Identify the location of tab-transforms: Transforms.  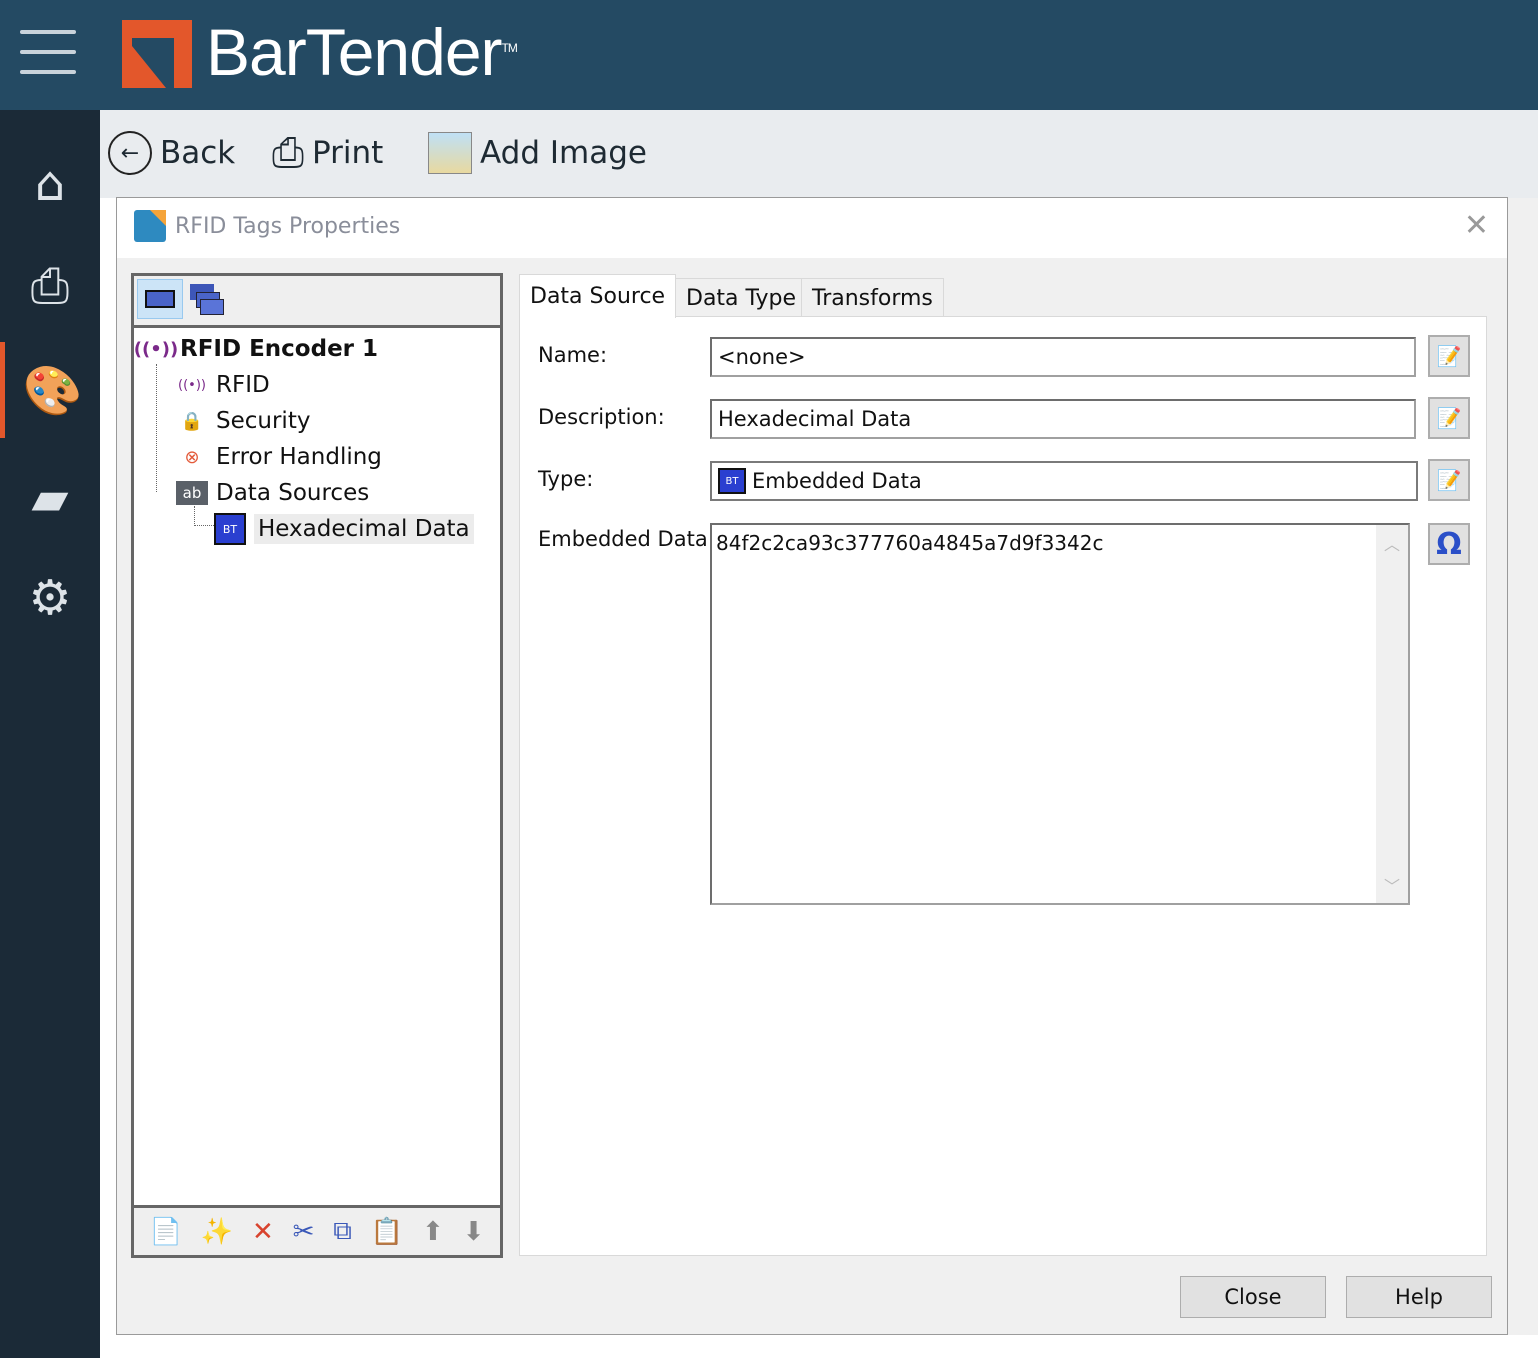
(872, 298).